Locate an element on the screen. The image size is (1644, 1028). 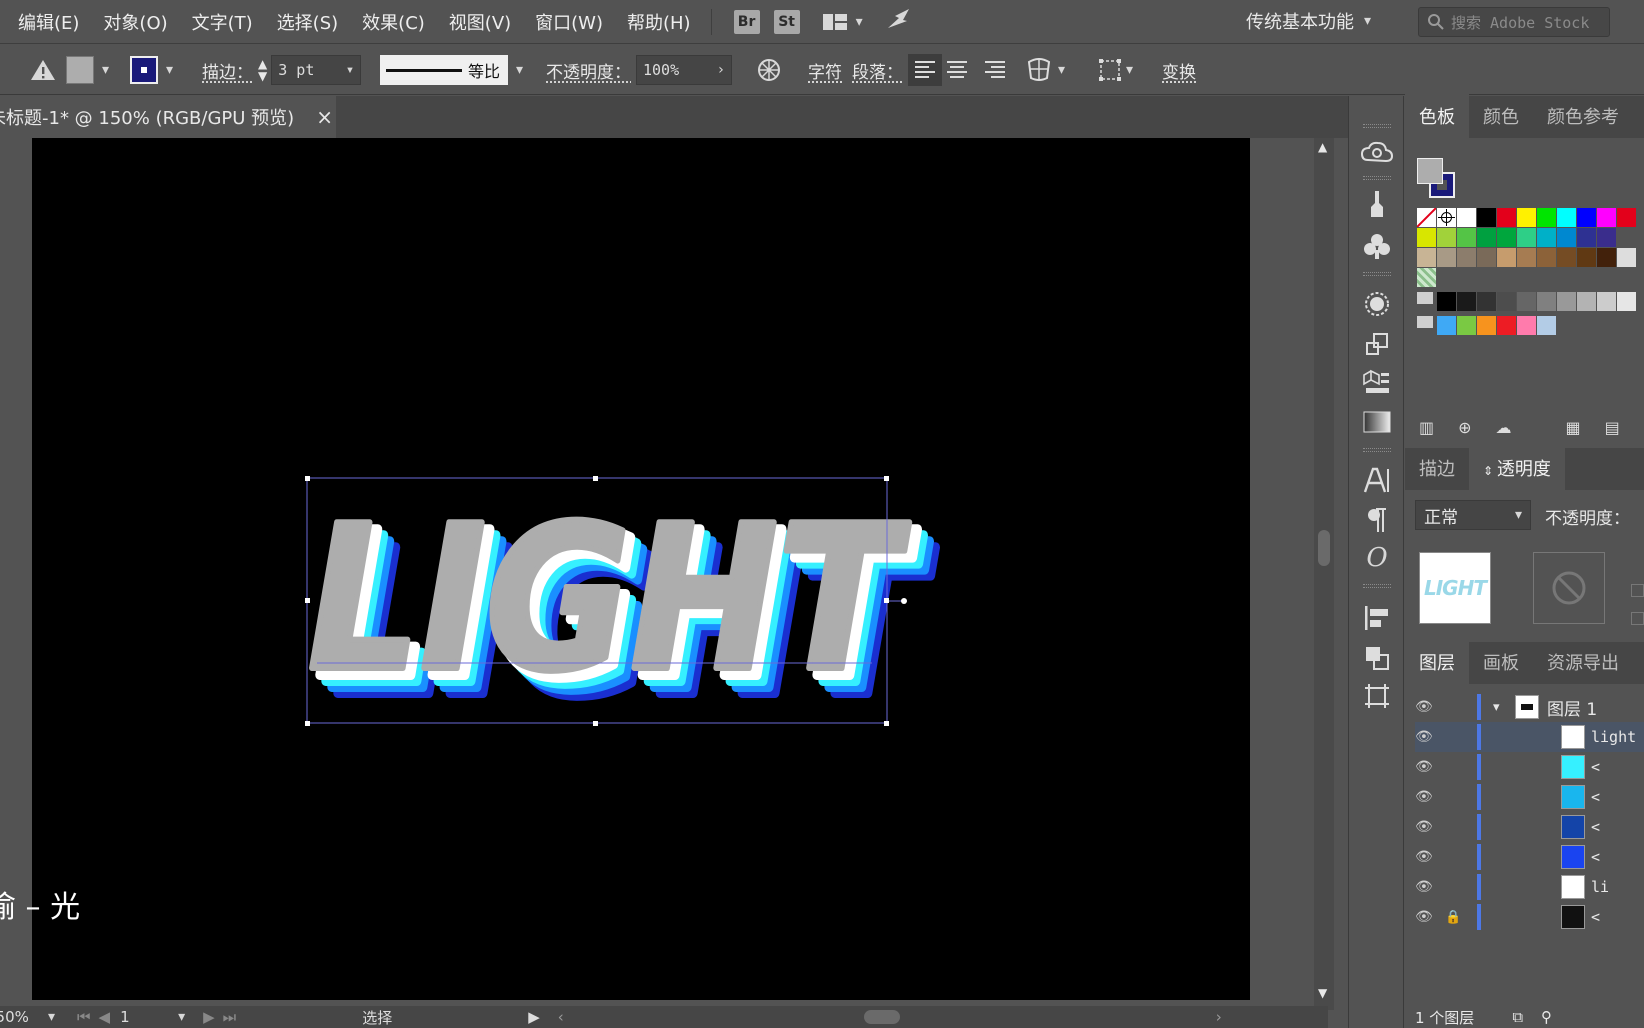
layer-sublayer-row: 👁 light is located at coordinates (1529, 737).